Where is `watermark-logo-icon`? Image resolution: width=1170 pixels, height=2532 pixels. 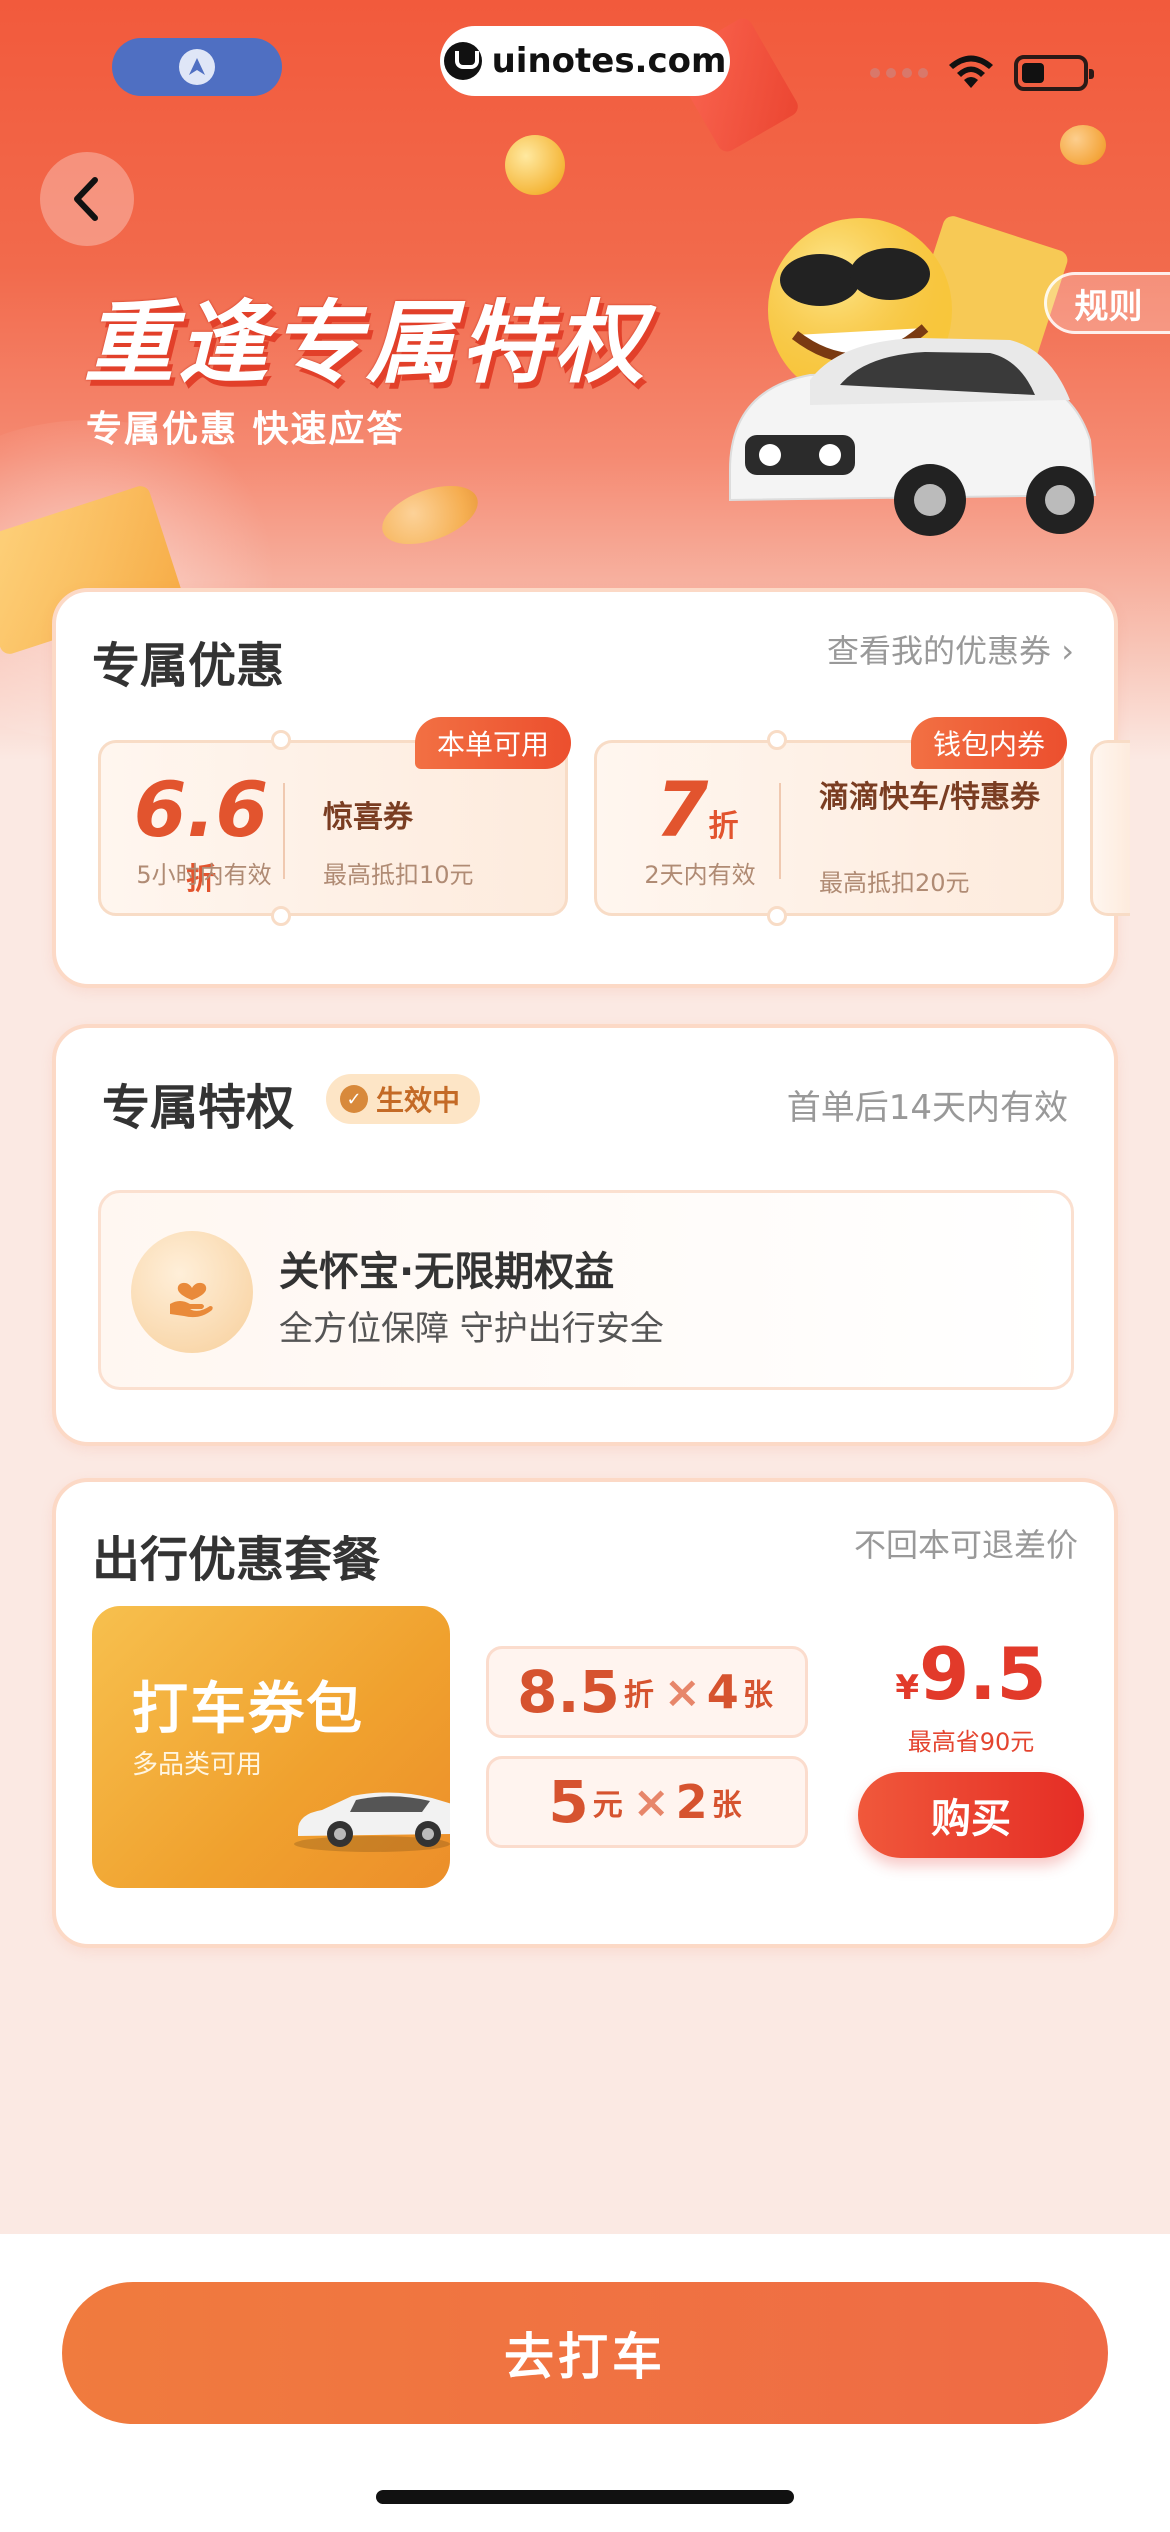
watermark-logo-icon is located at coordinates (462, 61).